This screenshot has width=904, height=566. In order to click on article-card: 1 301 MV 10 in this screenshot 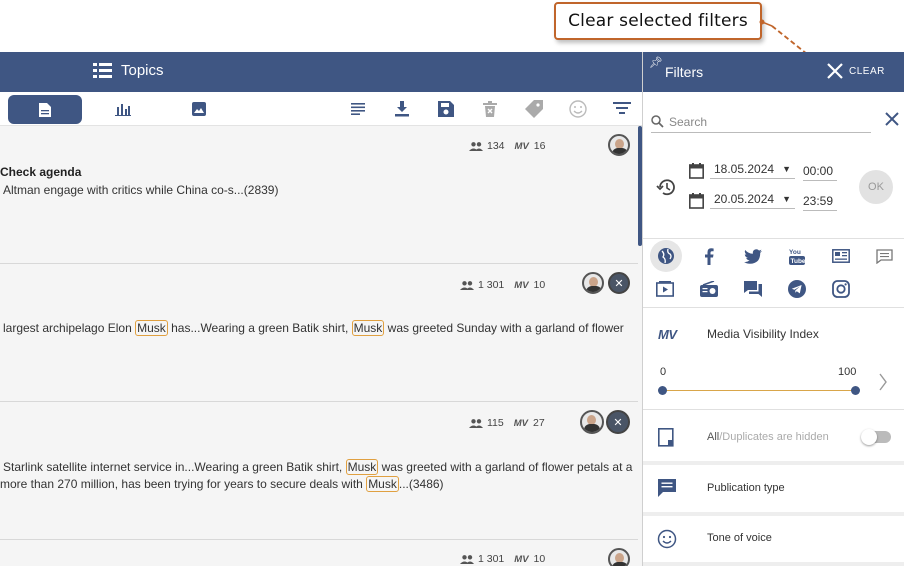, I will do `click(319, 553)`.